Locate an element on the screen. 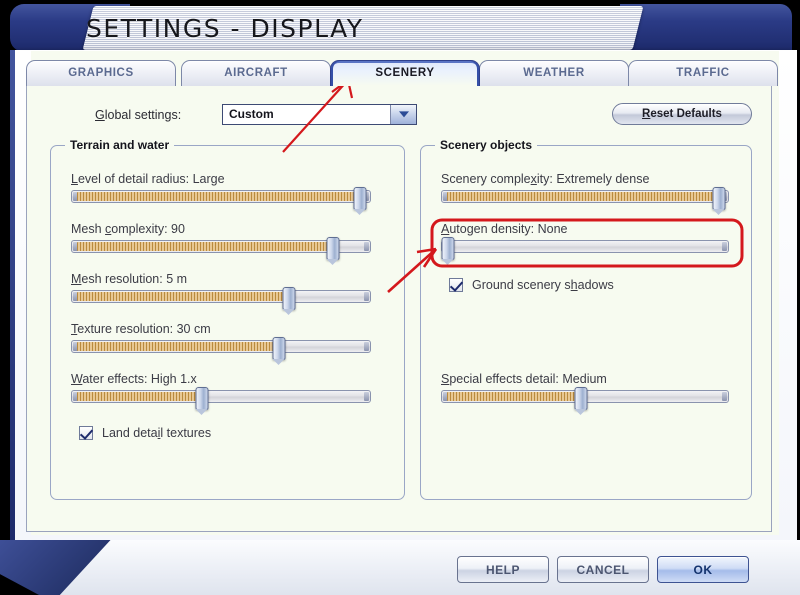 The height and width of the screenshot is (595, 800). group-terrain-title: Terrain and water is located at coordinates (120, 145).